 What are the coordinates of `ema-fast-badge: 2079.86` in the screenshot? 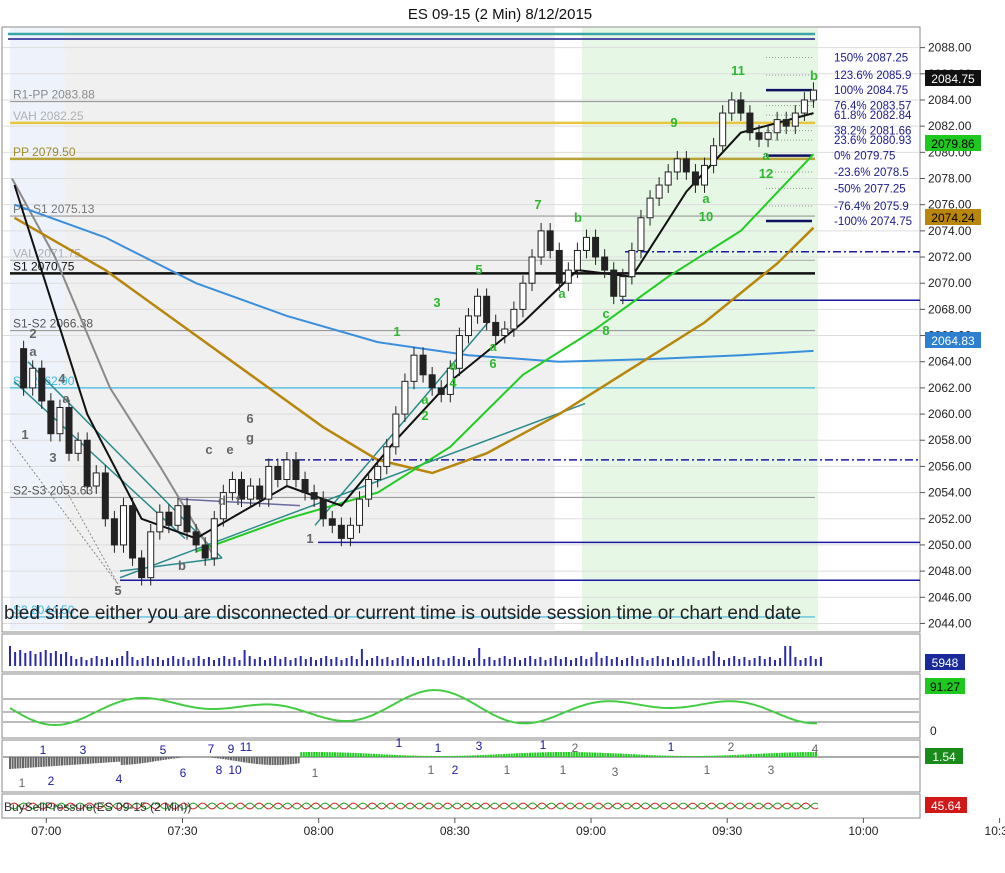 It's located at (953, 143).